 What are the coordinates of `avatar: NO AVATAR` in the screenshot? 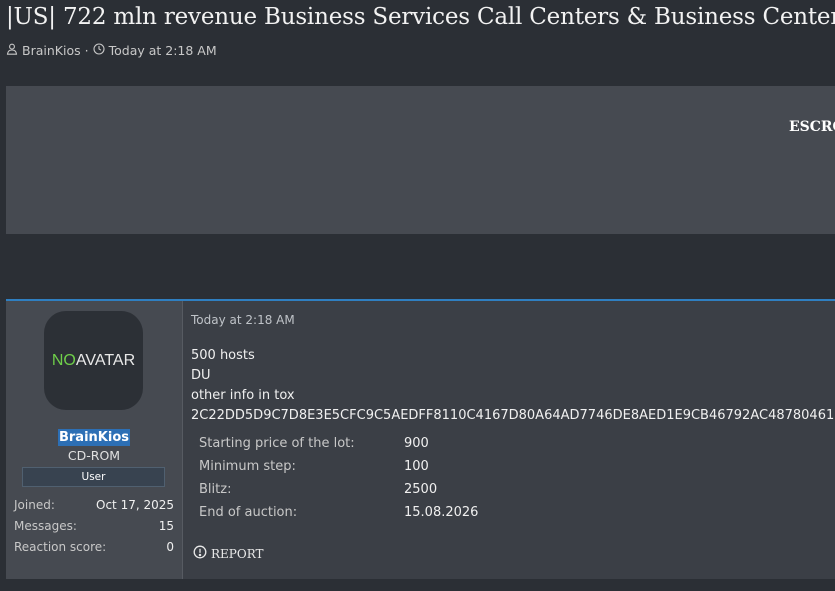 It's located at (93, 360).